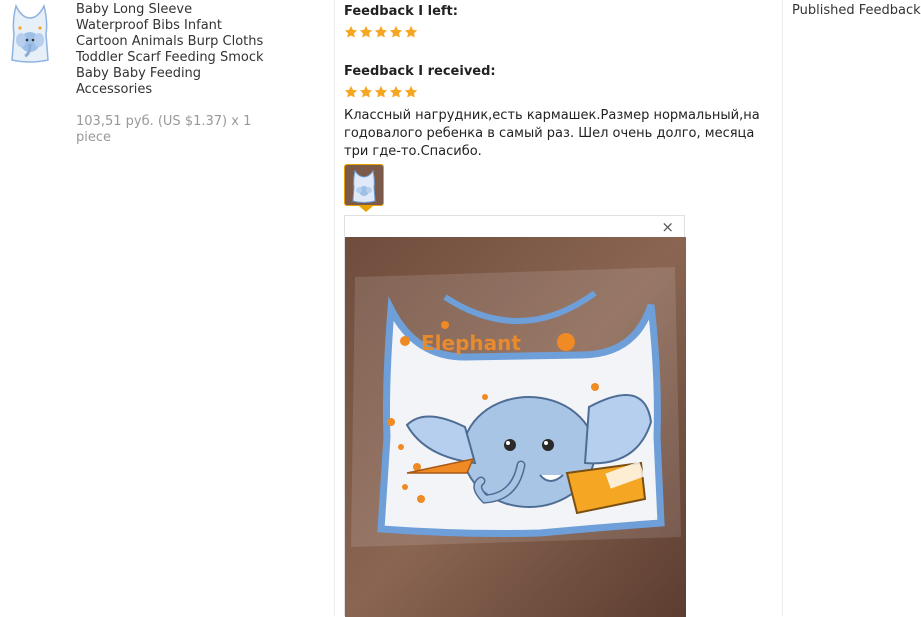  I want to click on feedback-left-rating, so click(381, 33).